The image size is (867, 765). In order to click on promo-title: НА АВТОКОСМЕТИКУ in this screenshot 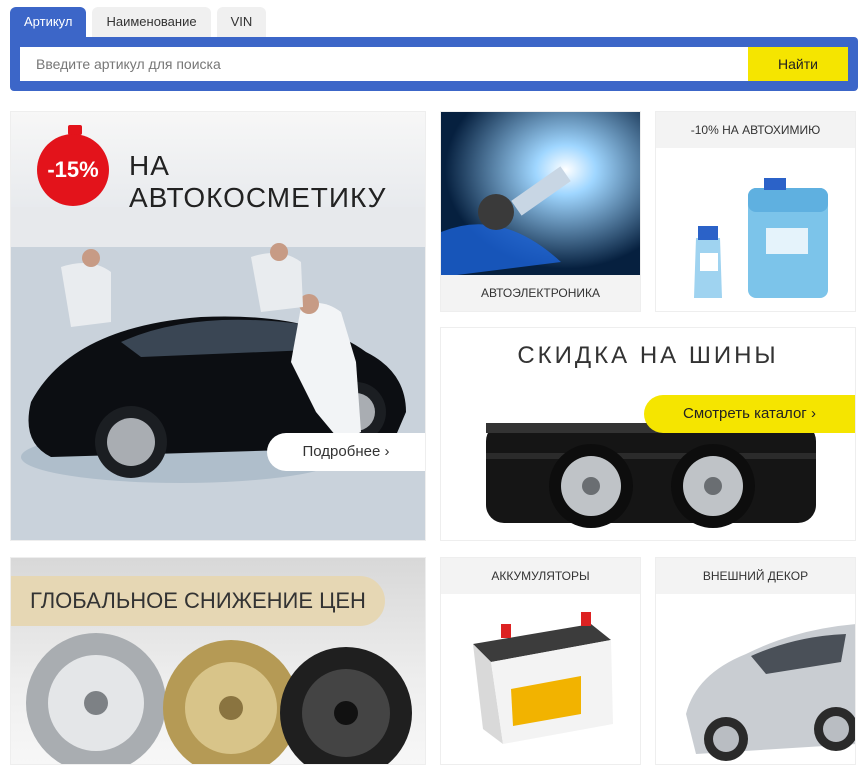, I will do `click(258, 181)`.